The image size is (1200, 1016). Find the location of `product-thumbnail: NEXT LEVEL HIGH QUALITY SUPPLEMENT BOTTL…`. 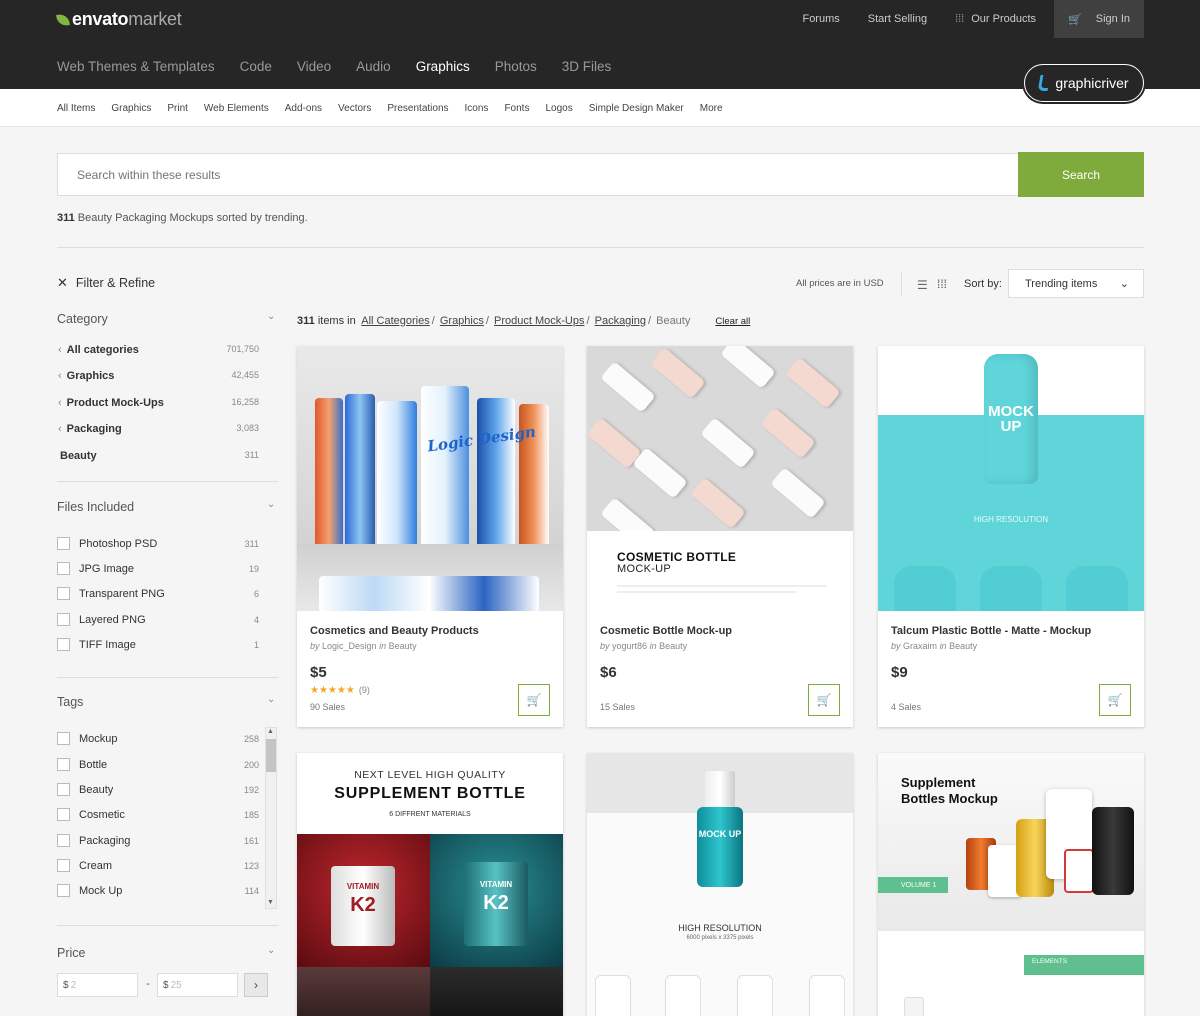

product-thumbnail: NEXT LEVEL HIGH QUALITY SUPPLEMENT BOTTL… is located at coordinates (430, 884).